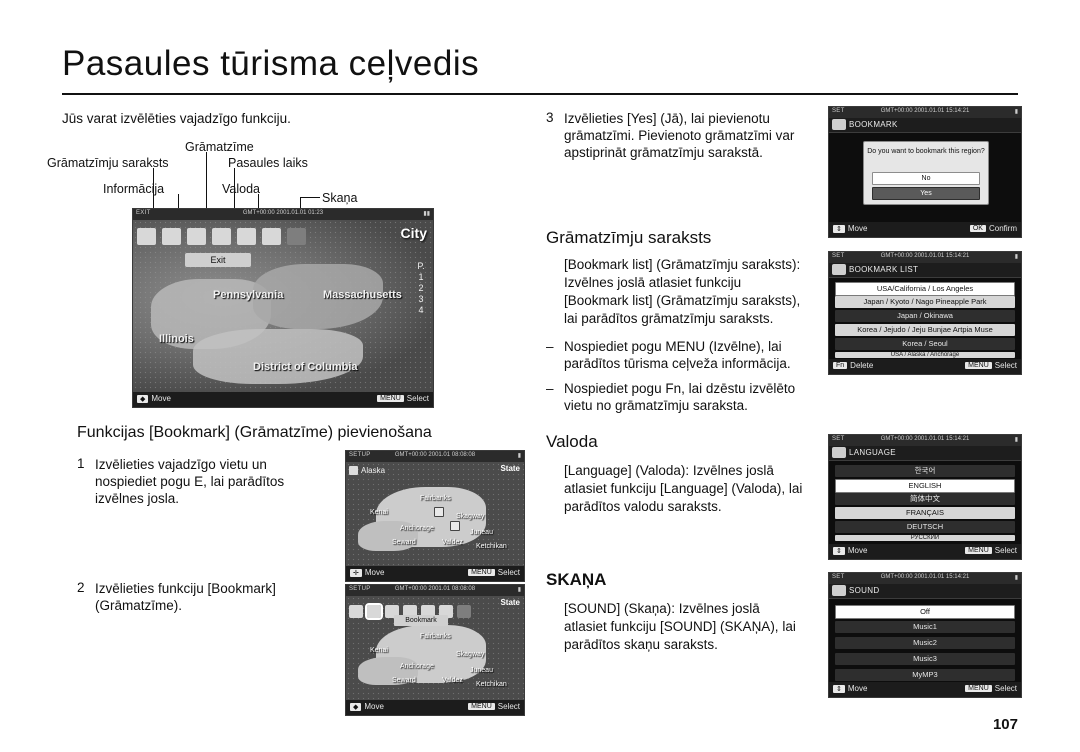  I want to click on place-fairbanks: Fairbanks, so click(435, 636).